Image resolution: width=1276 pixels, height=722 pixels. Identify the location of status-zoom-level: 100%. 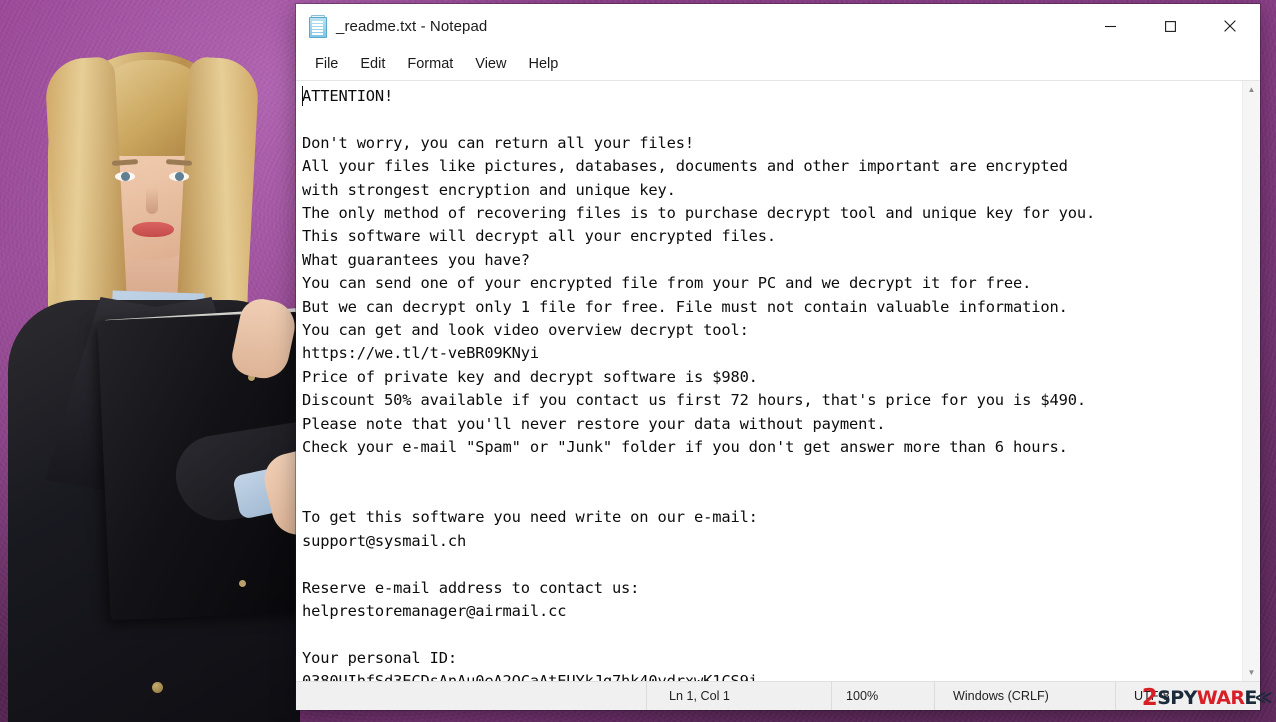
(882, 696).